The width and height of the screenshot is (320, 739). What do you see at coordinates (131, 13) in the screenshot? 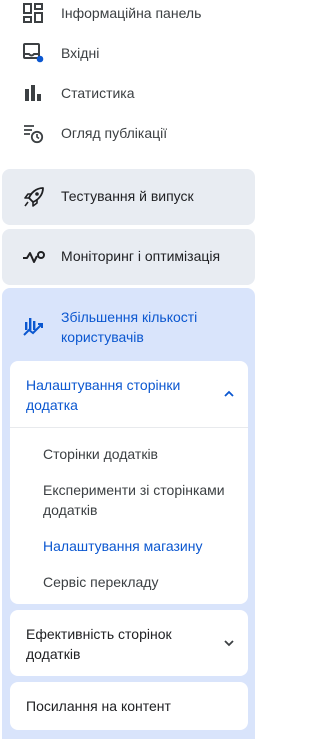
I see `nav-item-label: Інформаційна панель` at bounding box center [131, 13].